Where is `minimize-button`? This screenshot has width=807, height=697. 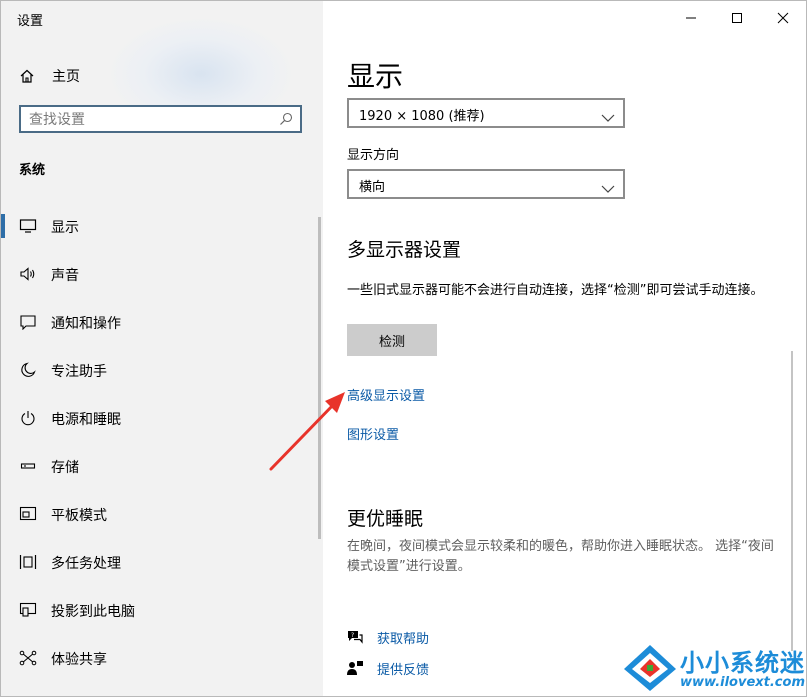
minimize-button is located at coordinates (691, 18).